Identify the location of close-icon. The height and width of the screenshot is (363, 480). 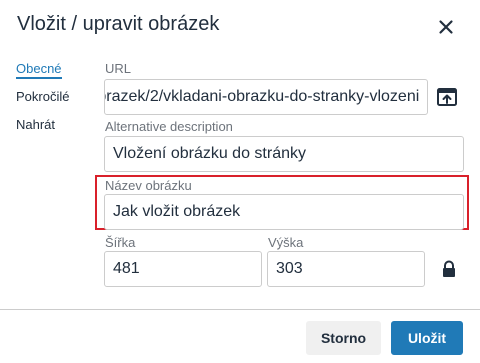
(446, 27).